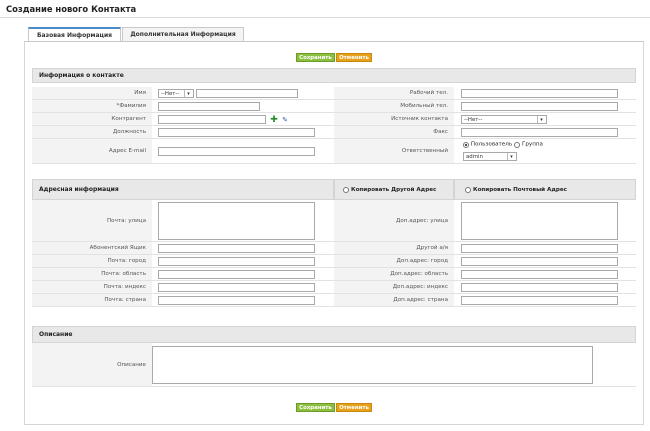 This screenshot has height=431, width=650. What do you see at coordinates (92, 365) in the screenshot?
I see `description-label: Описание` at bounding box center [92, 365].